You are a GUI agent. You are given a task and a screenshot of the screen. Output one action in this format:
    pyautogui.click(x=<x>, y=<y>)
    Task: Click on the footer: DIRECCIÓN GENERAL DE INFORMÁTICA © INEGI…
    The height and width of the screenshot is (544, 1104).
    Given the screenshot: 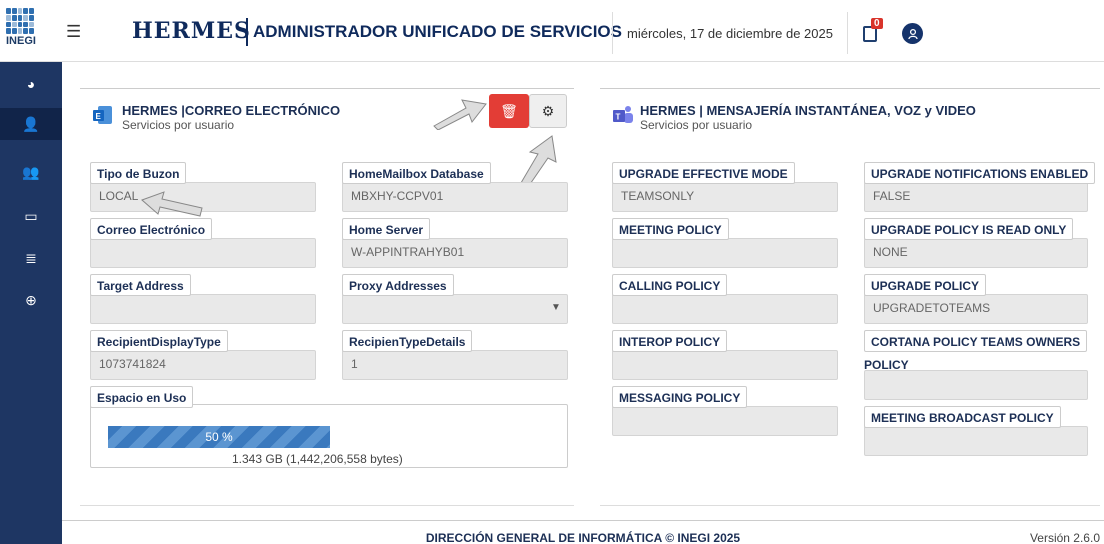 What is the action you would take?
    pyautogui.click(x=583, y=532)
    